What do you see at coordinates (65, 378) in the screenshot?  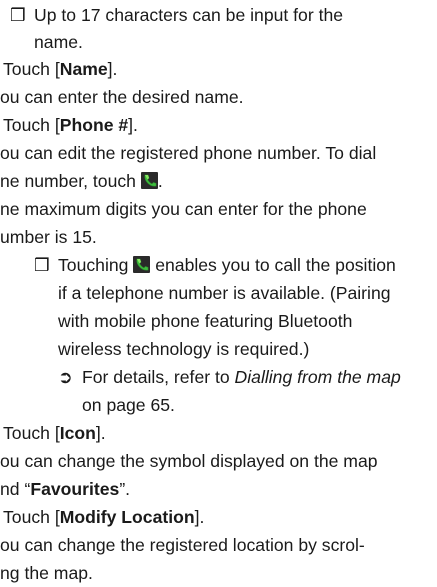 I see `arrow-icon: ➲` at bounding box center [65, 378].